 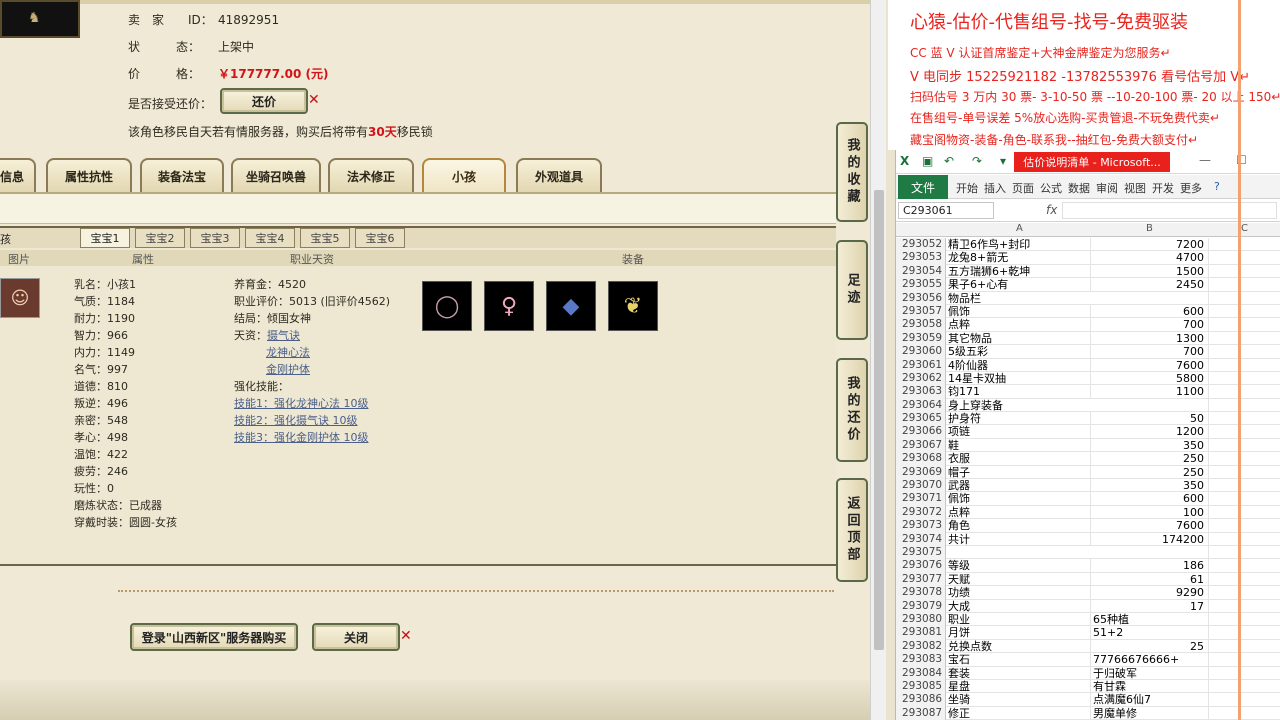 What do you see at coordinates (1023, 188) in the screenshot?
I see `ribbon-tab-layout: 页面` at bounding box center [1023, 188].